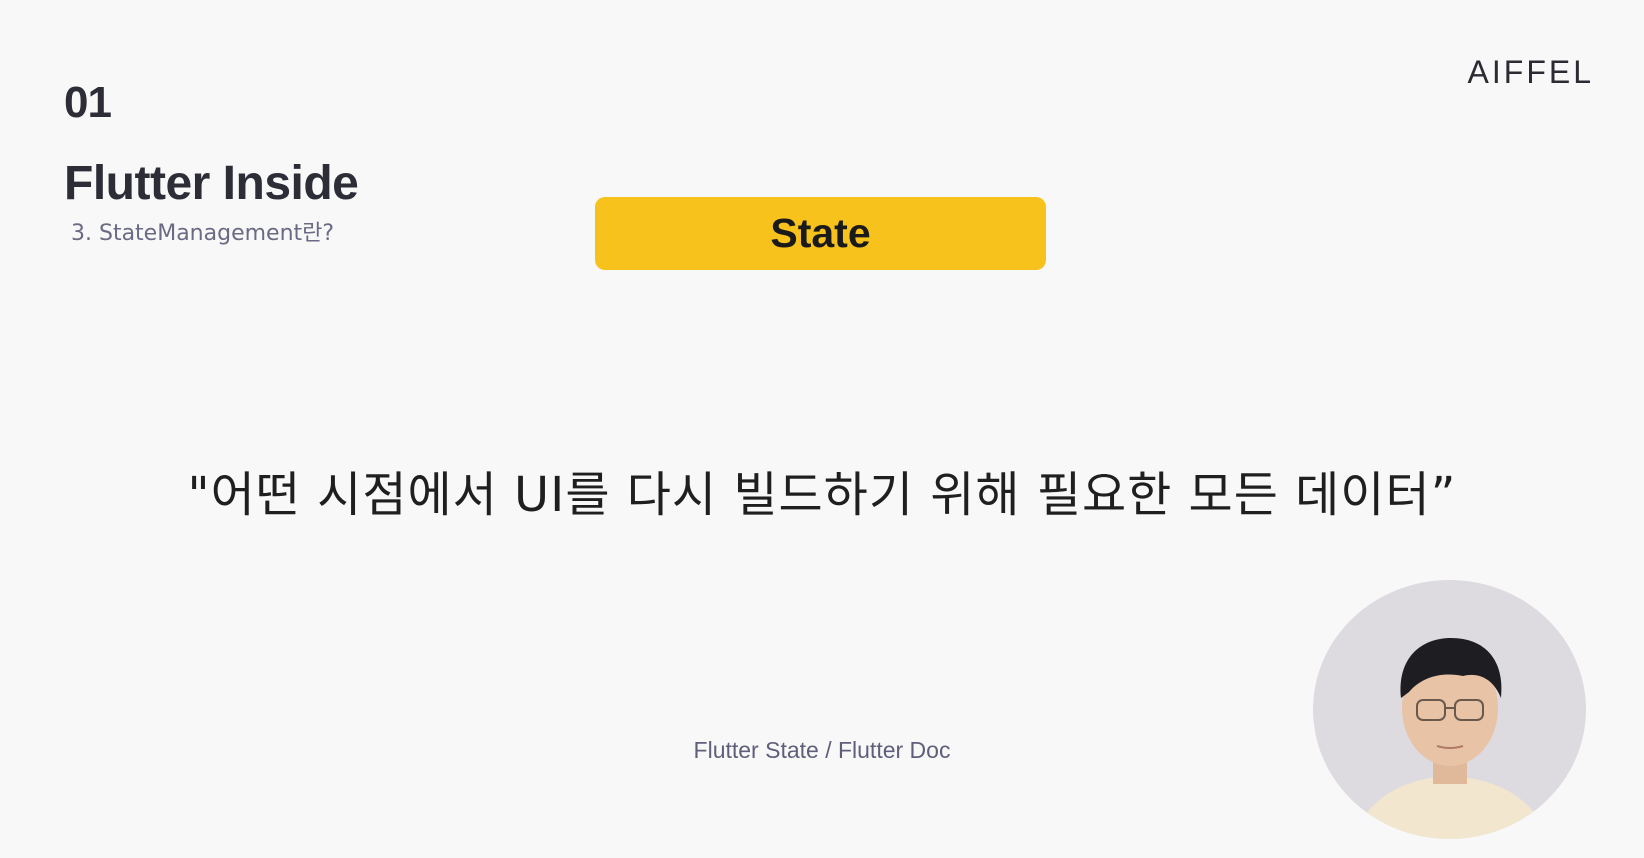 The image size is (1644, 858). Describe the element at coordinates (1530, 72) in the screenshot. I see `aiffel-logo: AIFFEL` at that location.